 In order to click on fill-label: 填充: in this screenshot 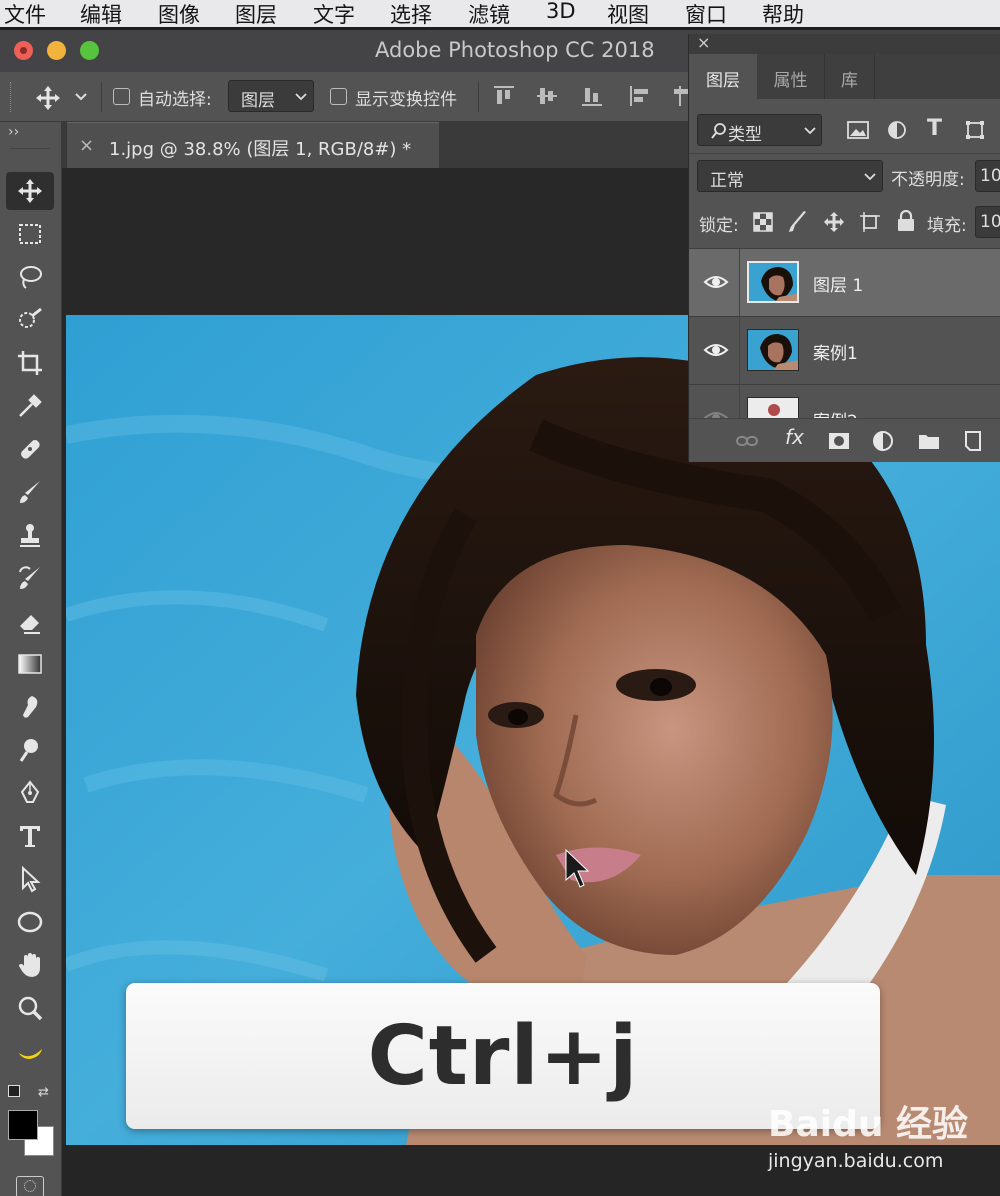, I will do `click(947, 226)`.